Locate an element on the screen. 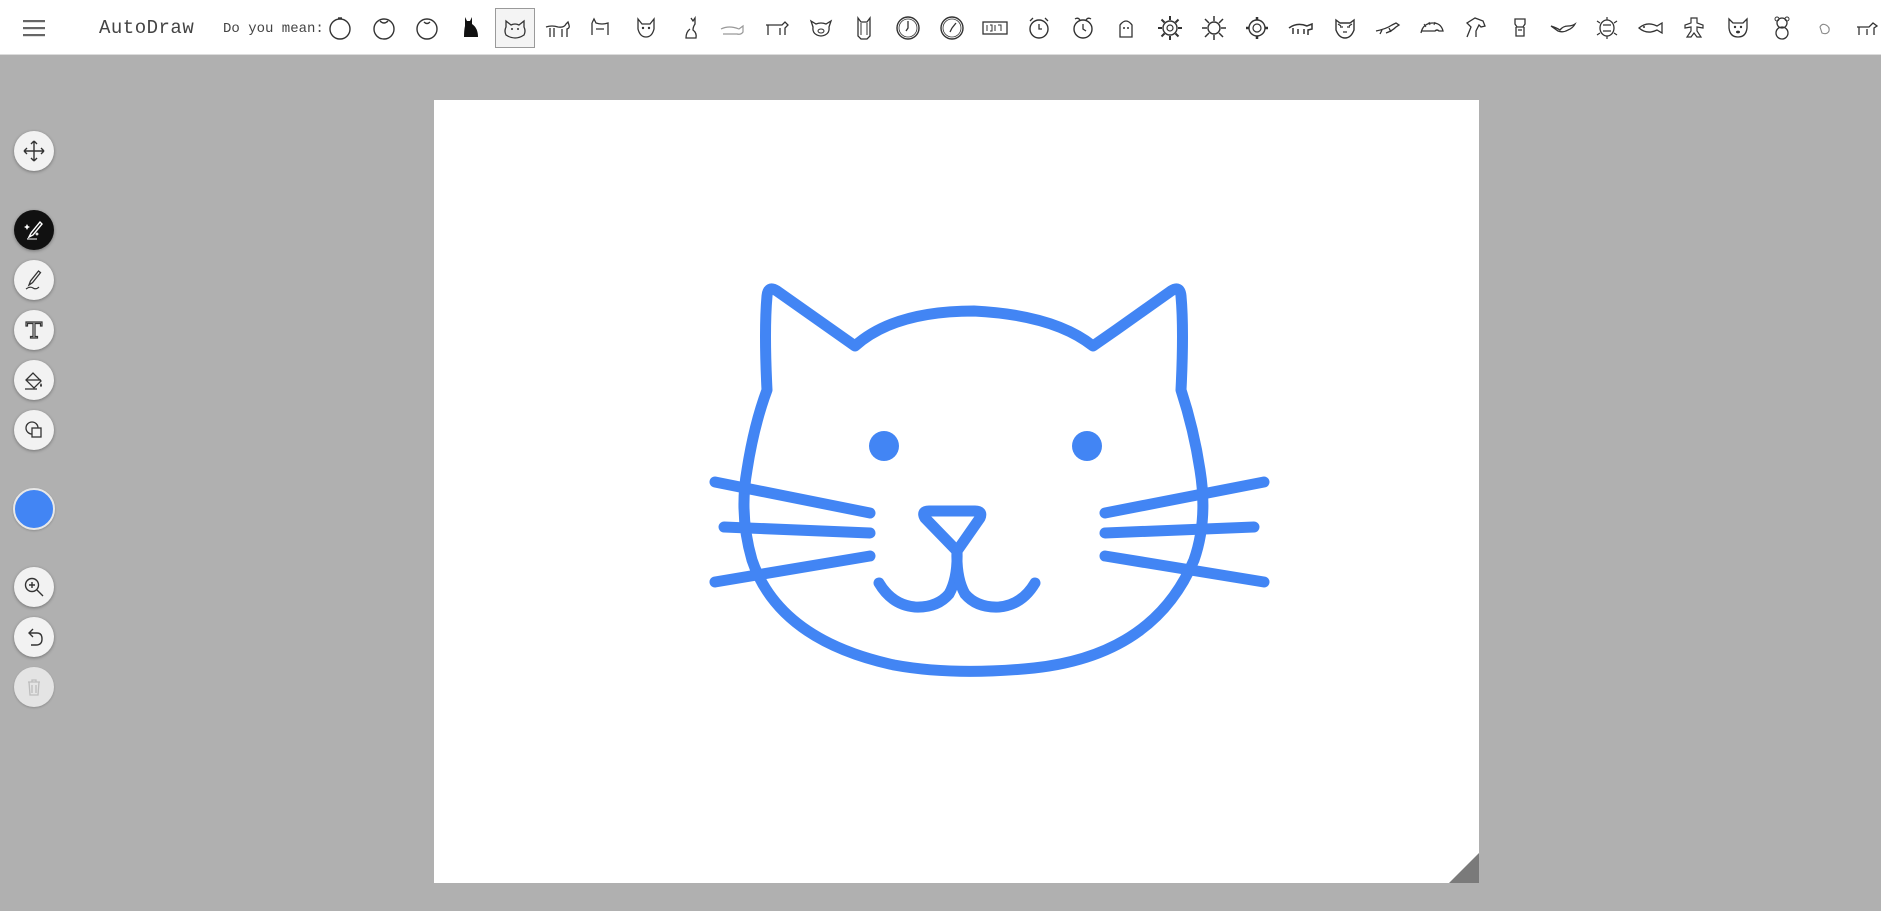 Image resolution: width=1881 pixels, height=911 pixels. menu-button is located at coordinates (34, 28).